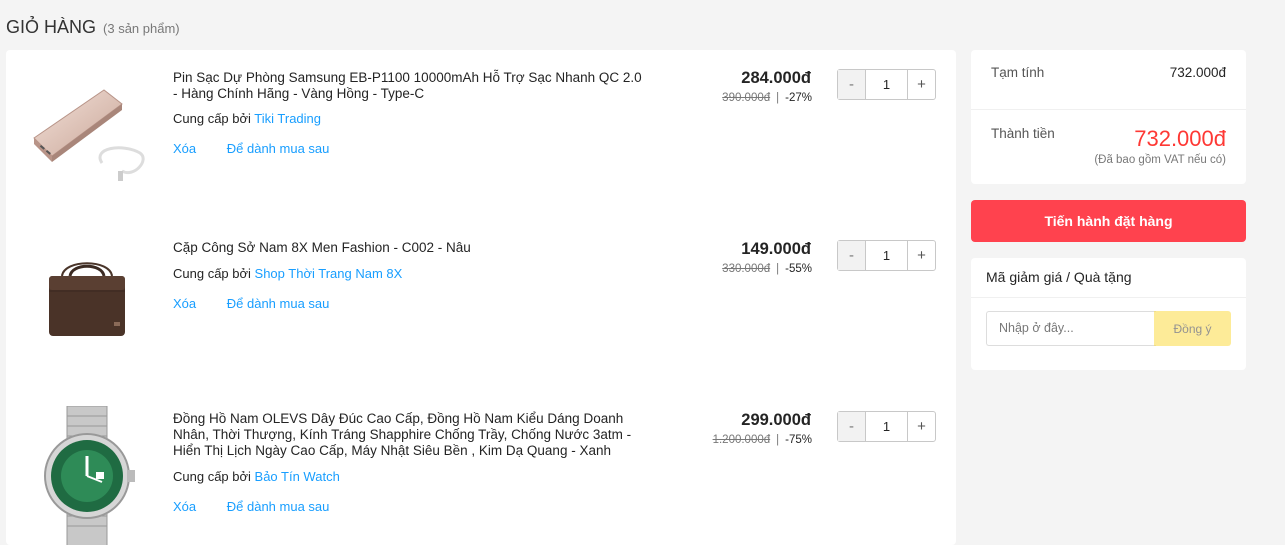 The image size is (1285, 545). I want to click on seller-info: Cung cấp bởi Bảo Tín Watch, so click(256, 476).